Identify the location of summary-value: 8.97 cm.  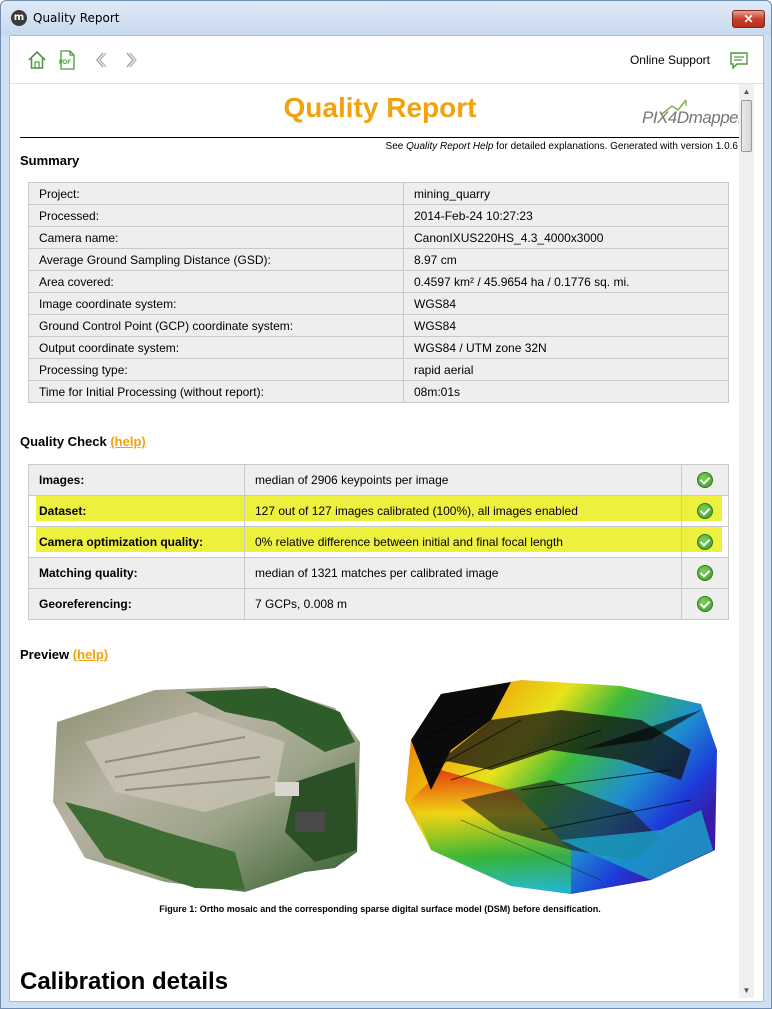
(566, 259).